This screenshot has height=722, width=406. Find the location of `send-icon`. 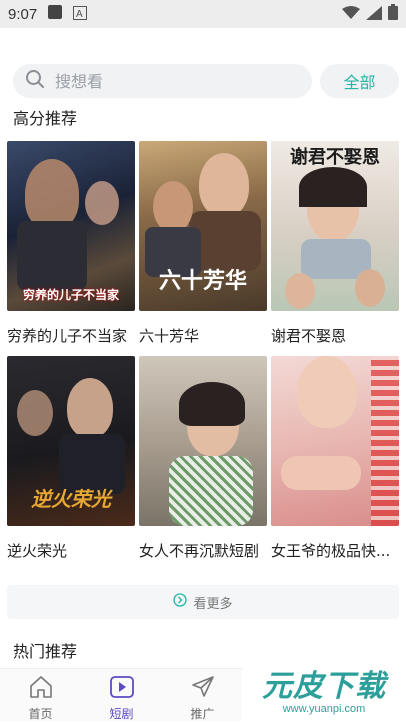

send-icon is located at coordinates (203, 688).